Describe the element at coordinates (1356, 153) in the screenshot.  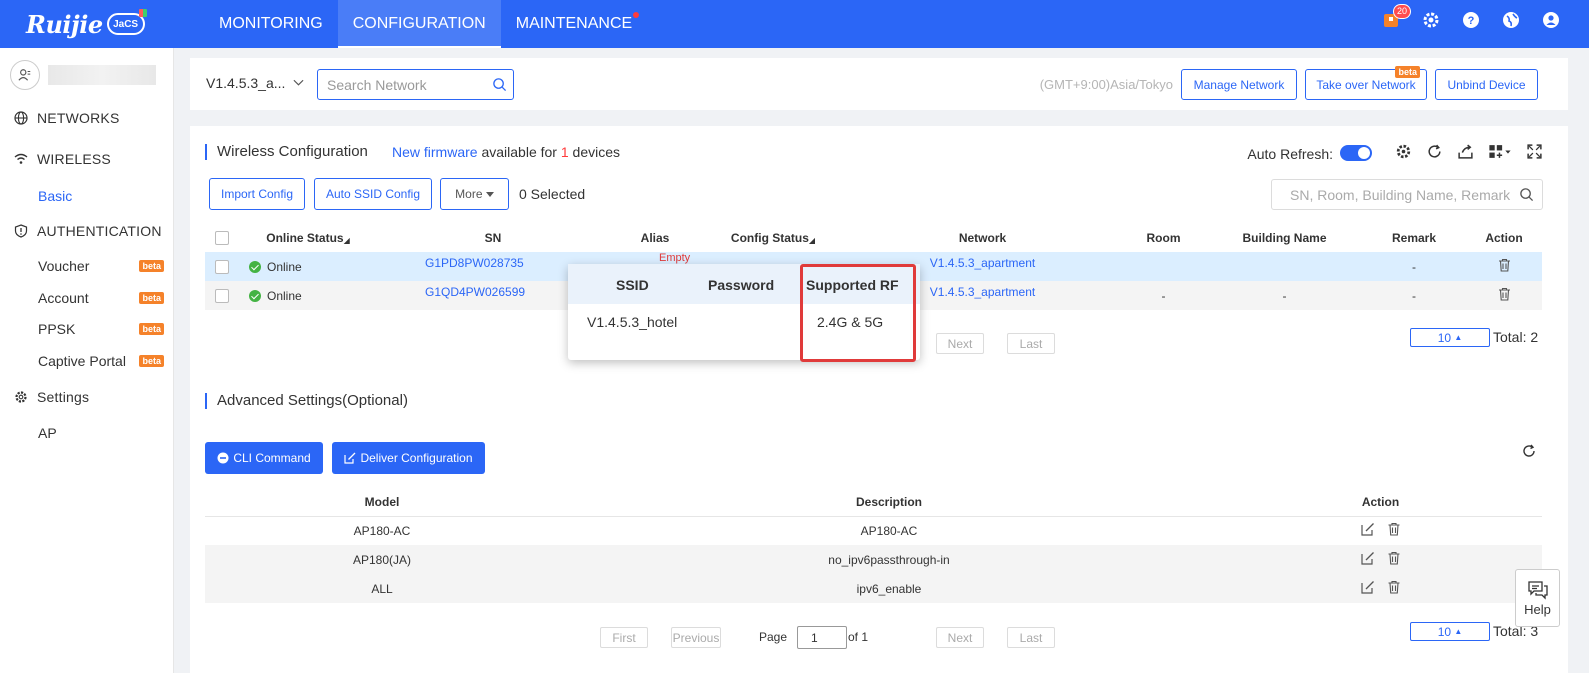
I see `auto-refresh-toggle` at that location.